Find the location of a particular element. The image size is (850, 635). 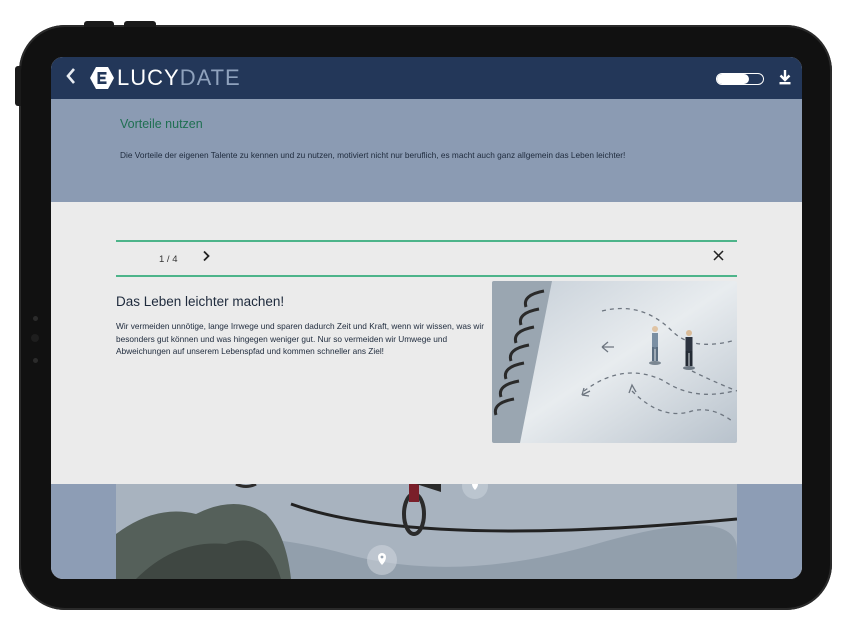

next-page-button is located at coordinates (206, 257).